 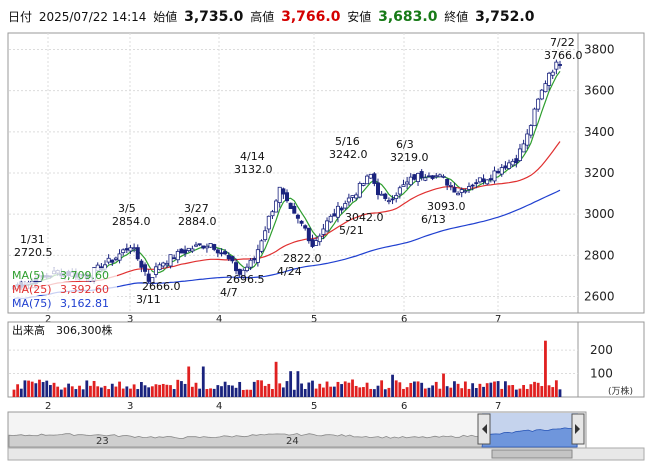 What do you see at coordinates (599, 214) in the screenshot?
I see `price-tick-label: 3000` at bounding box center [599, 214].